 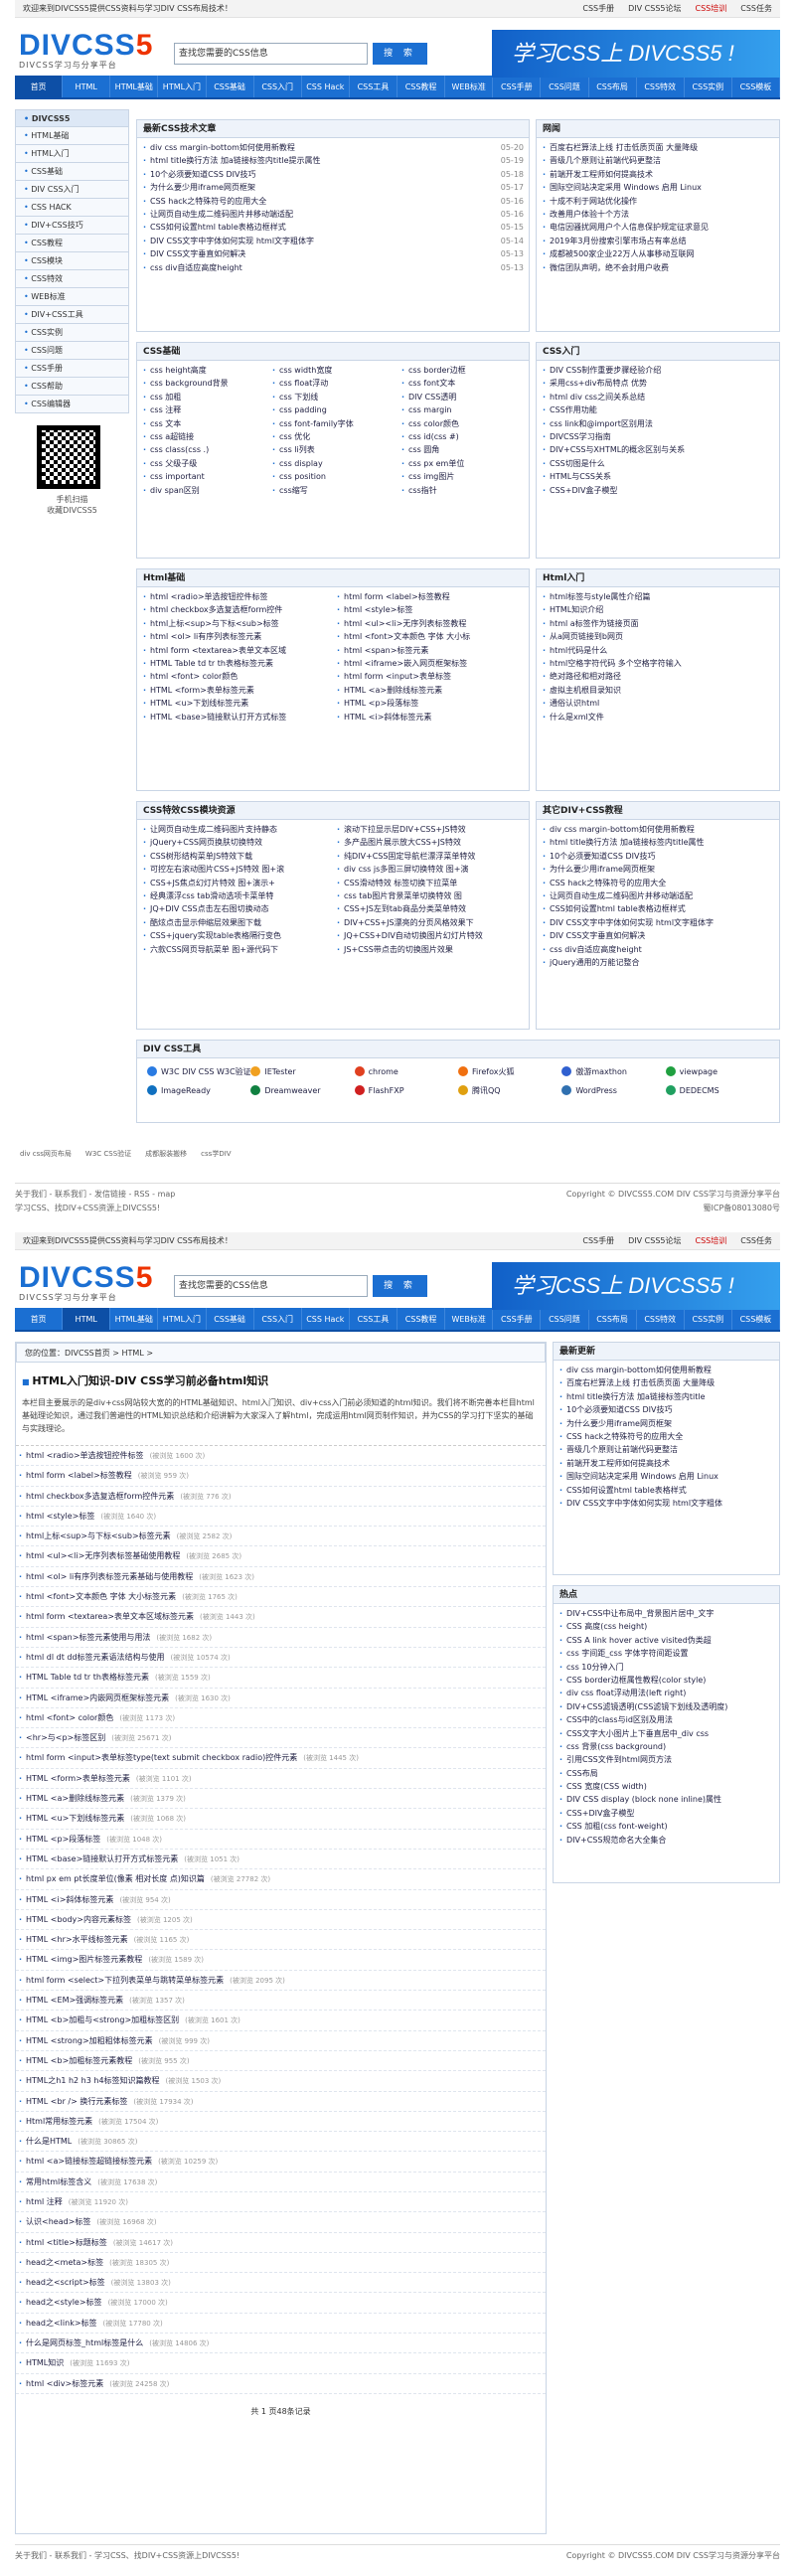 I want to click on sidebar-item: CSS帮助, so click(x=72, y=387).